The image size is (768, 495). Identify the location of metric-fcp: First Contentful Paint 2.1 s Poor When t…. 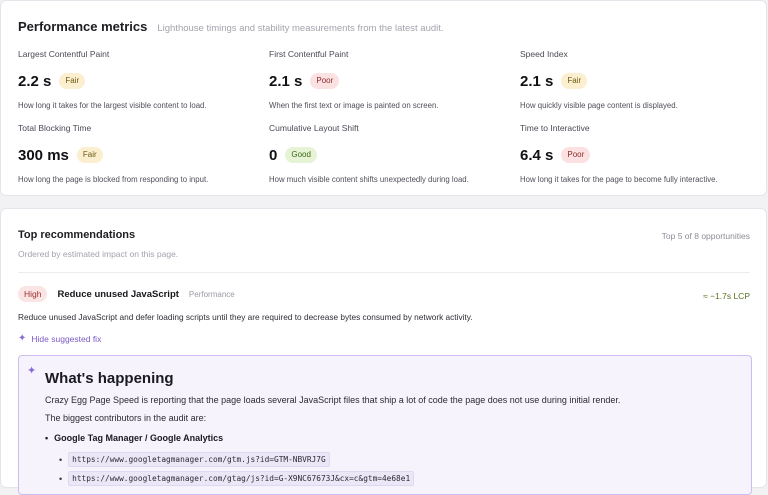
(389, 79).